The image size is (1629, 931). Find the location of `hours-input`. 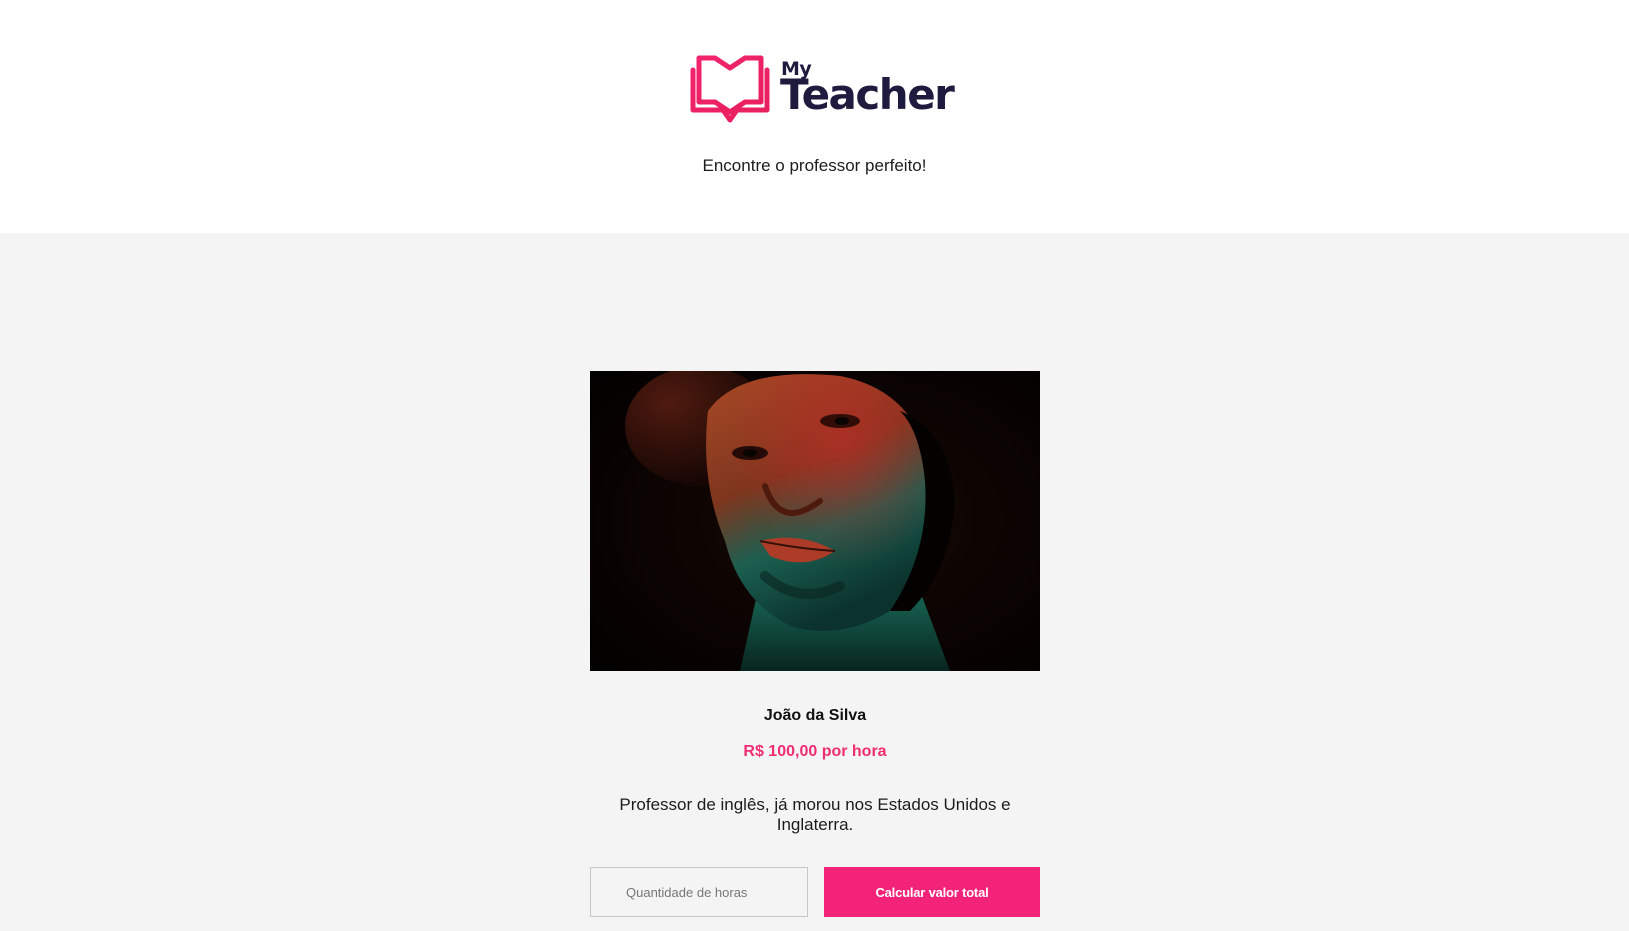

hours-input is located at coordinates (699, 892).